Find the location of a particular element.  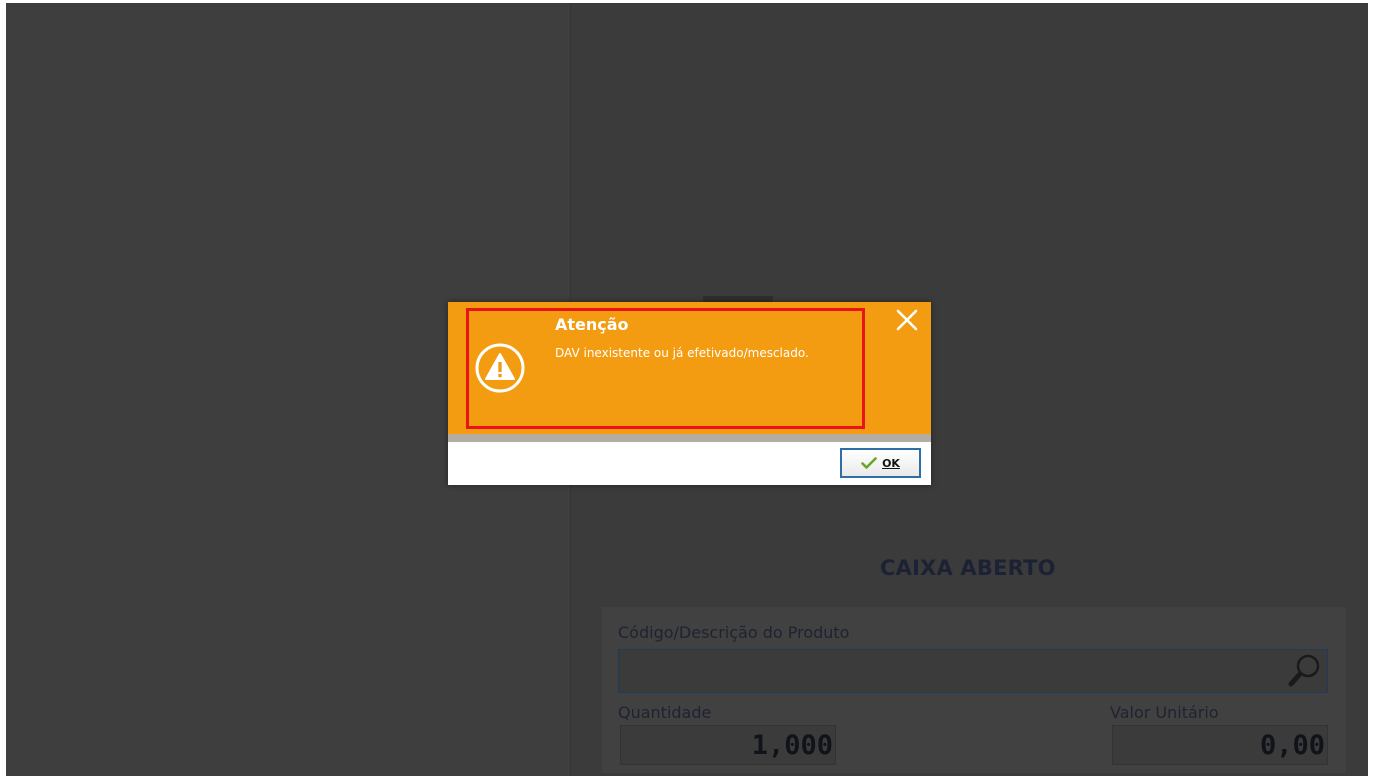

quantity-field: 1,000 is located at coordinates (728, 745).